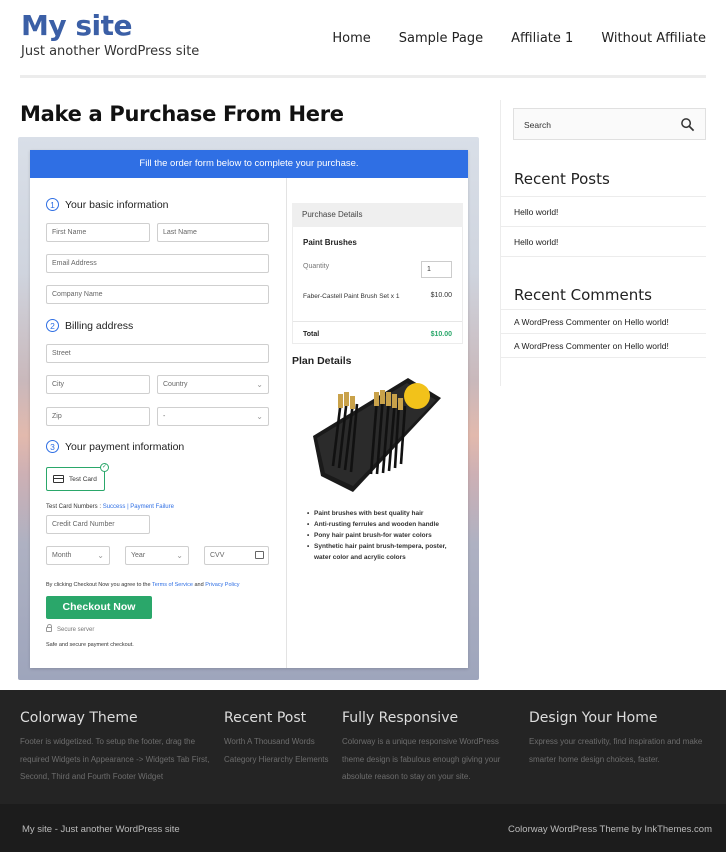 This screenshot has width=726, height=852. I want to click on last-name-field: Last Name, so click(213, 232).